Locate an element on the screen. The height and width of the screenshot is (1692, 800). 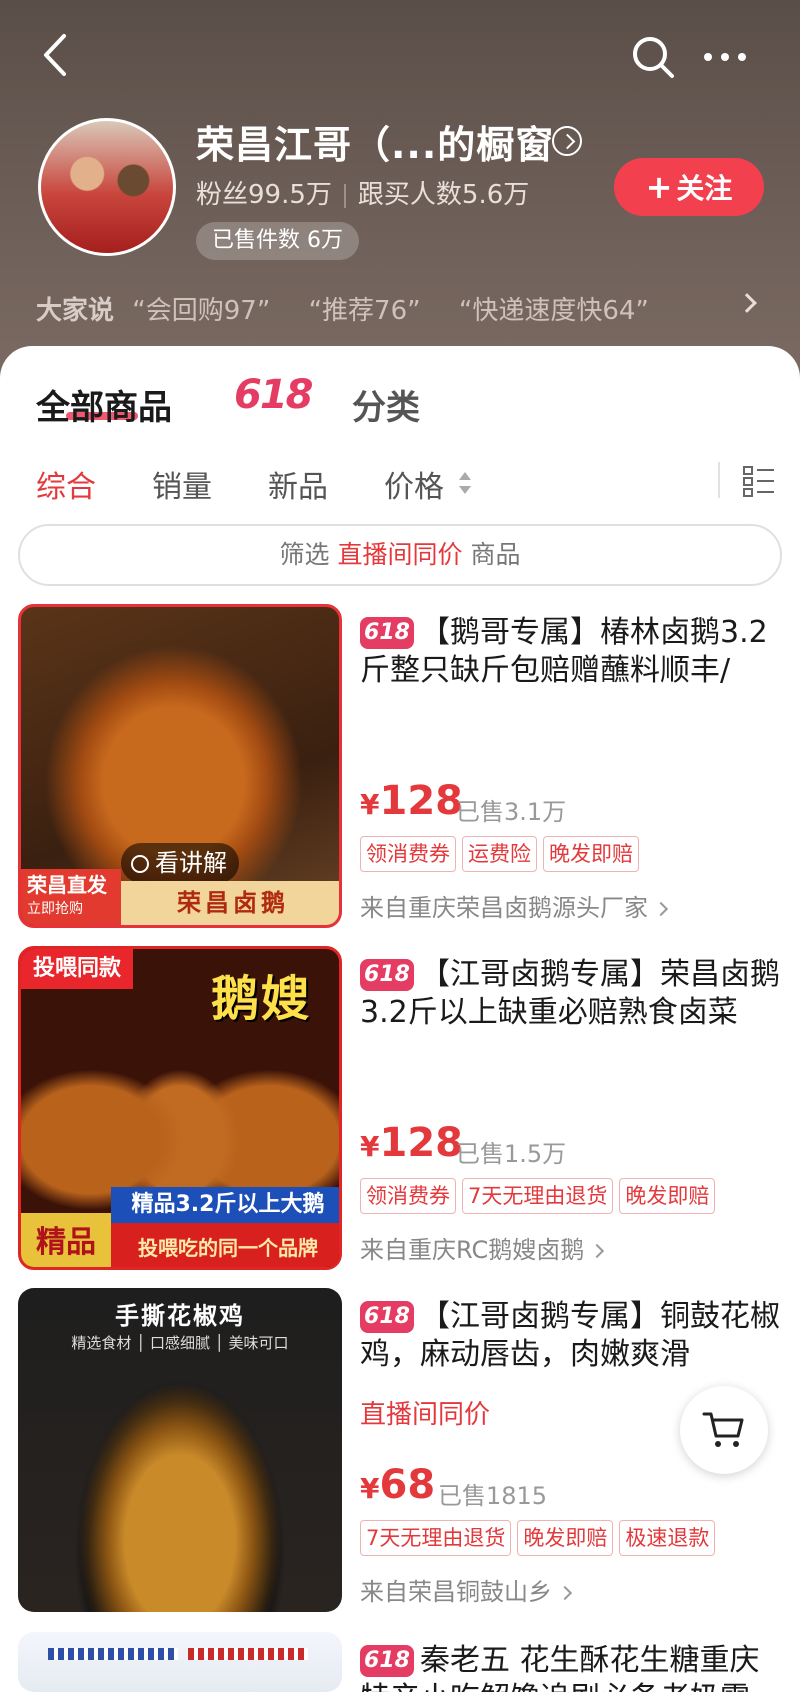
coupon-tag: 运费险 is located at coordinates (499, 854).